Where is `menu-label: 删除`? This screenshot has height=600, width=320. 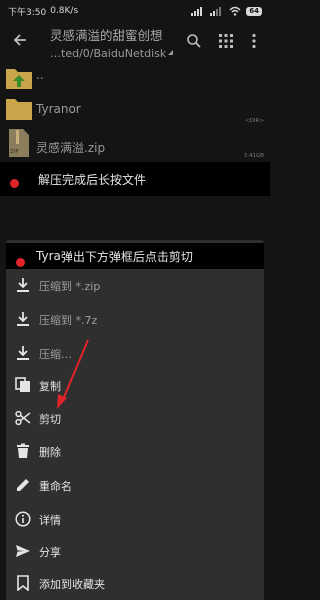
menu-label: 删除 is located at coordinates (50, 452).